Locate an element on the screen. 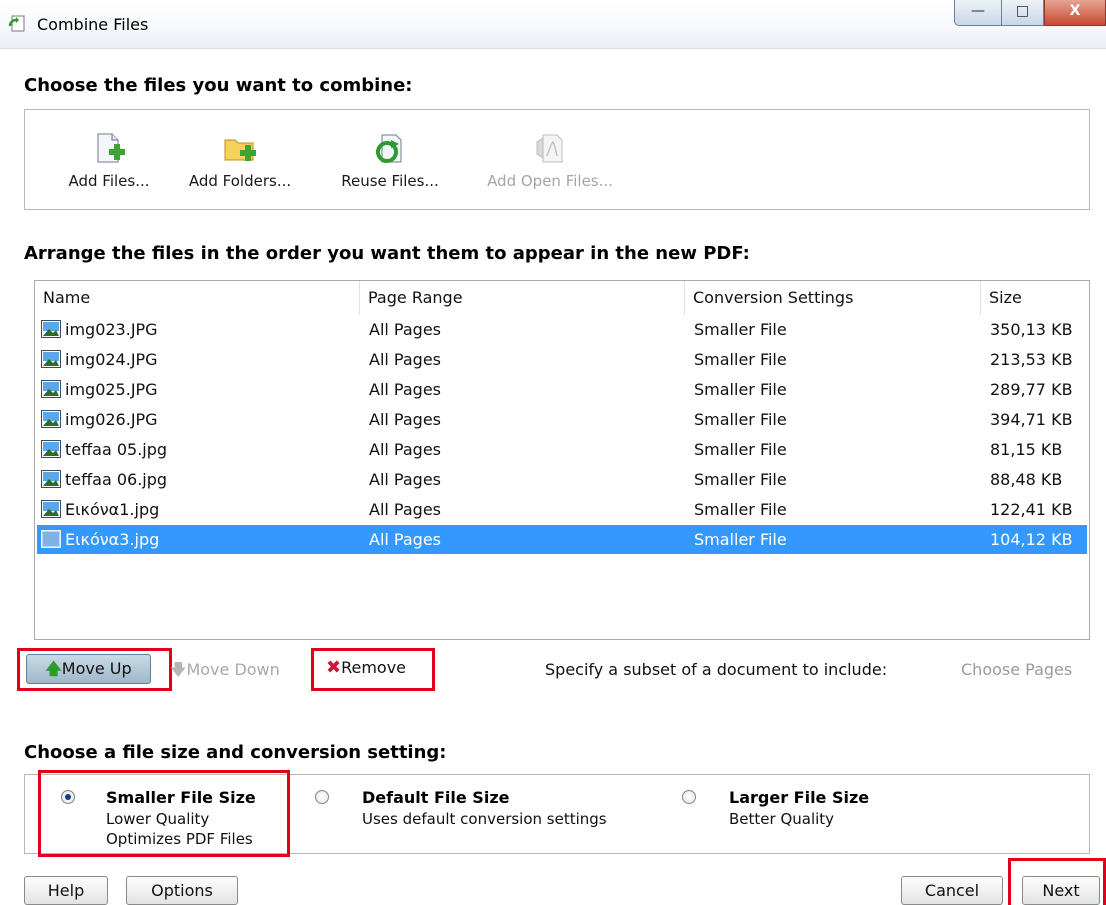 This screenshot has height=905, width=1106. smaller-file-size-highlight is located at coordinates (164, 813).